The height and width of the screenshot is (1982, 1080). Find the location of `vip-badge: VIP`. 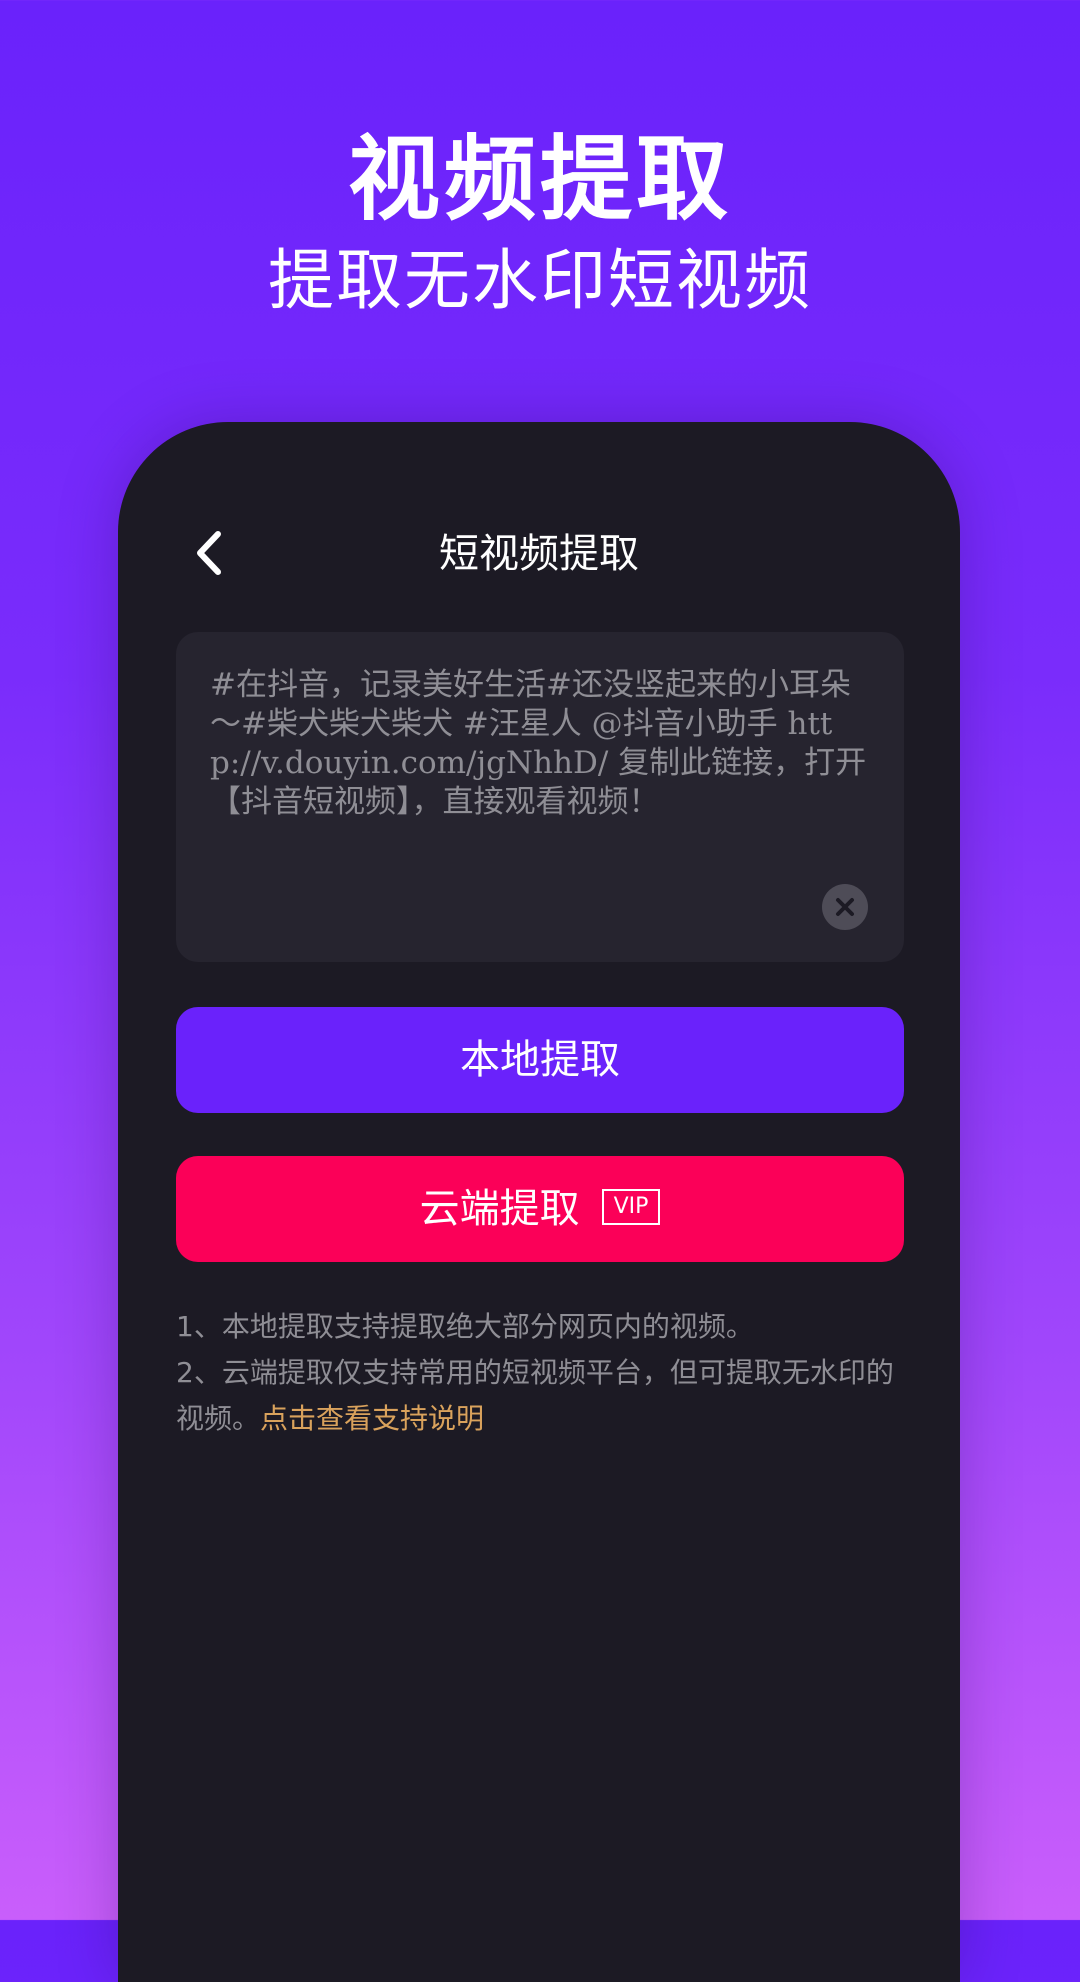

vip-badge: VIP is located at coordinates (631, 1207).